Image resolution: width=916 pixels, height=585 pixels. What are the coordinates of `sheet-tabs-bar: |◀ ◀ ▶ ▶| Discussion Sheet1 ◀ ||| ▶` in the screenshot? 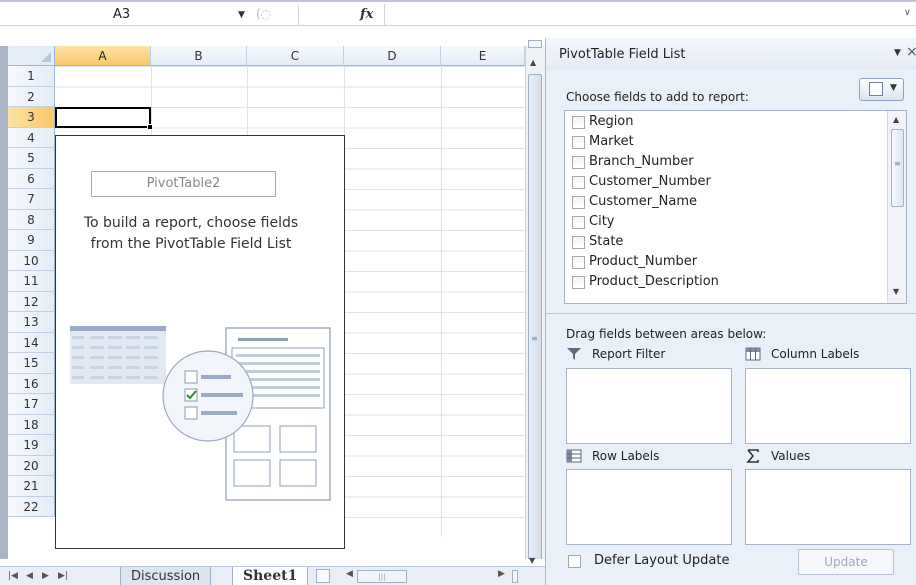 It's located at (272, 575).